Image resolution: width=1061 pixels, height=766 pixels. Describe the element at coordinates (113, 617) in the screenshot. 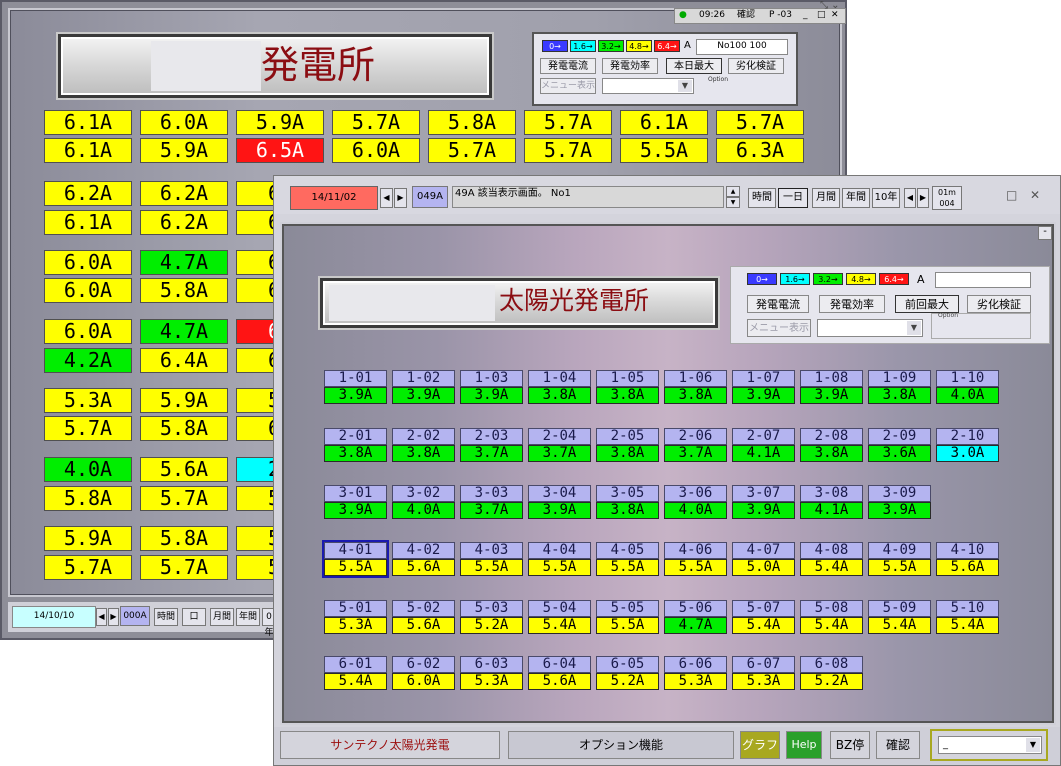

I see `back-next-icon: ▶` at that location.